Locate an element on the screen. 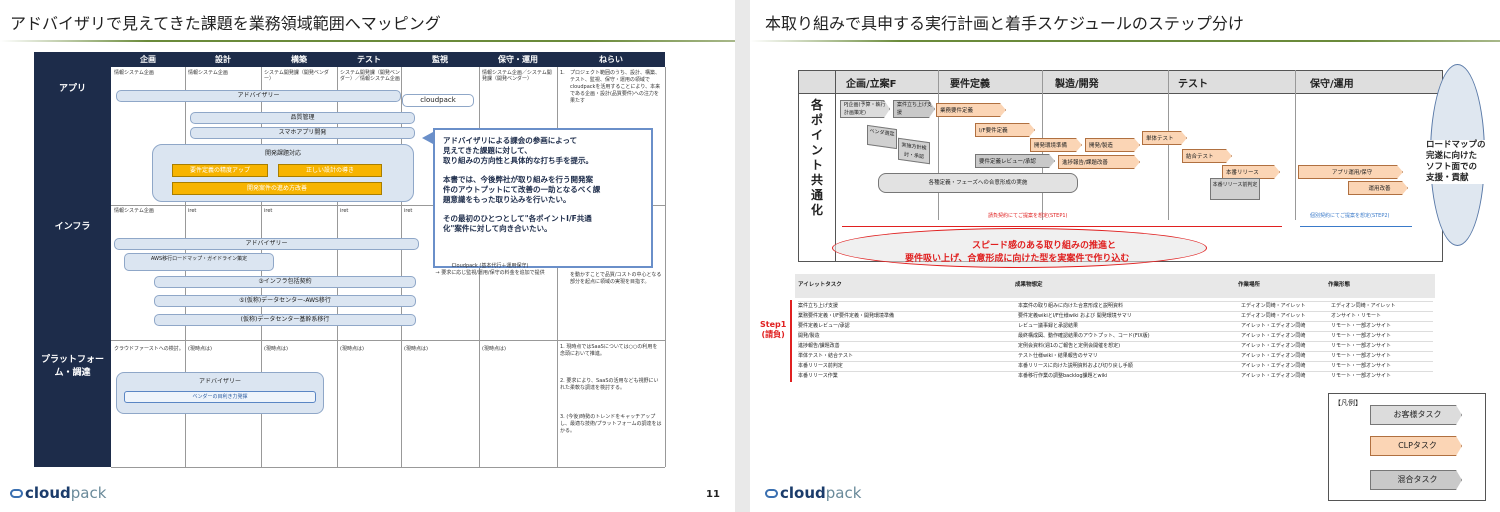 Image resolution: width=1500 pixels, height=512 pixels. infra-cell-monitor: iret is located at coordinates (408, 211).